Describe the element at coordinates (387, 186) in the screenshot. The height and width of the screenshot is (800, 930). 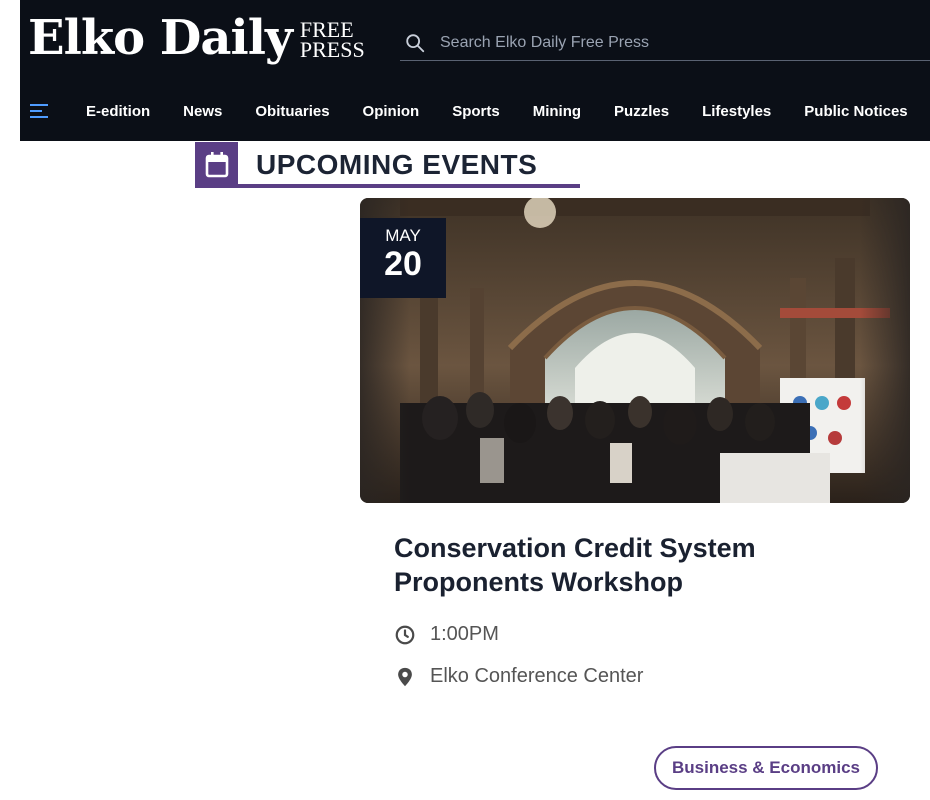
I see `section-underline` at that location.